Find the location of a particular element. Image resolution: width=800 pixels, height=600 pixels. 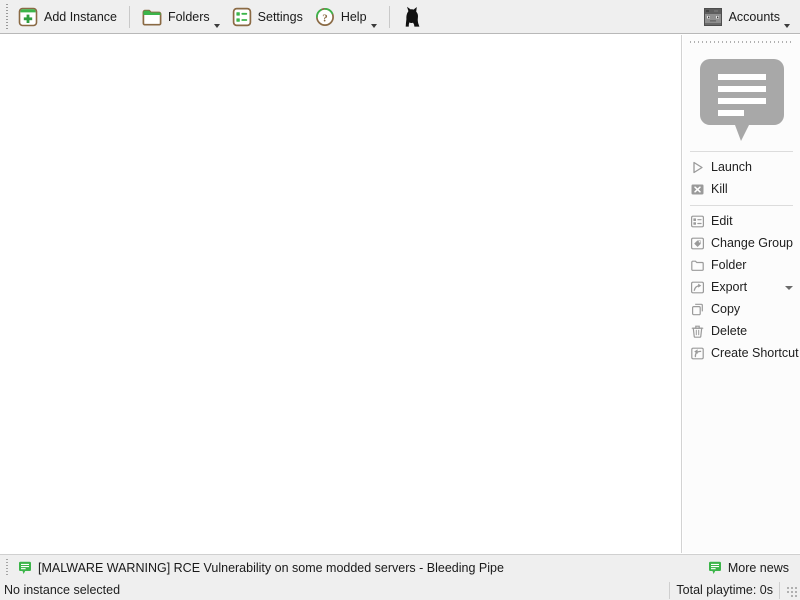

folder-outline-icon is located at coordinates (697, 265).